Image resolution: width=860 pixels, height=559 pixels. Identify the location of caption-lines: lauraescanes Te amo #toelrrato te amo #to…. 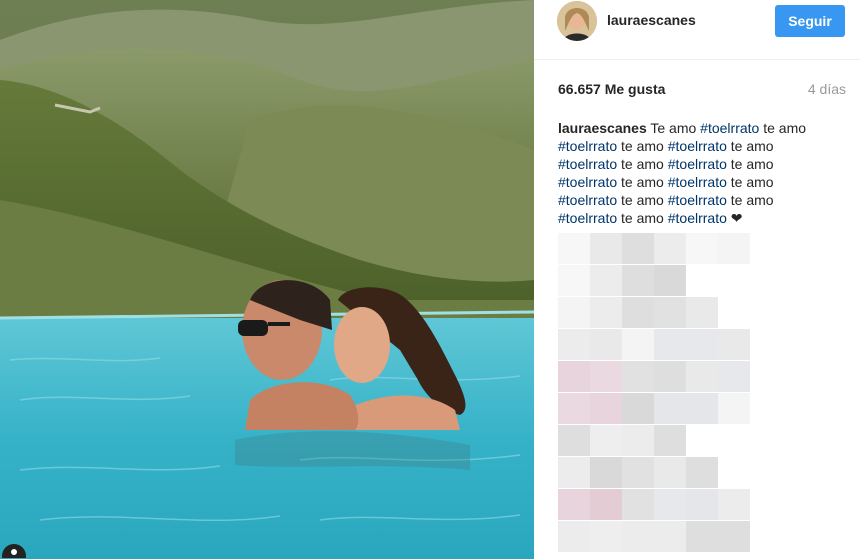
(703, 173).